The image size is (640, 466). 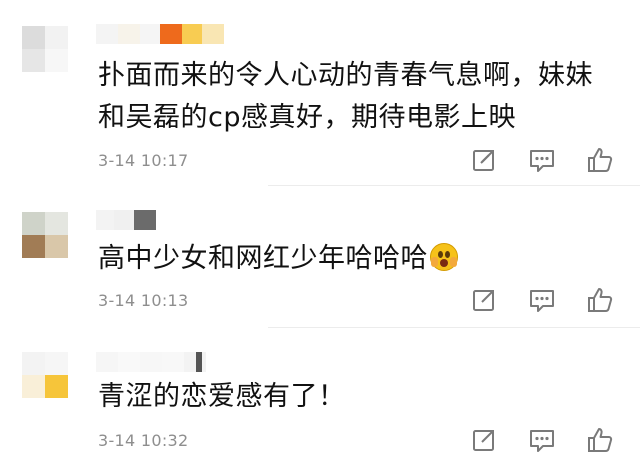 What do you see at coordinates (143, 300) in the screenshot?
I see `comment-timestamp: 3-14 10:13` at bounding box center [143, 300].